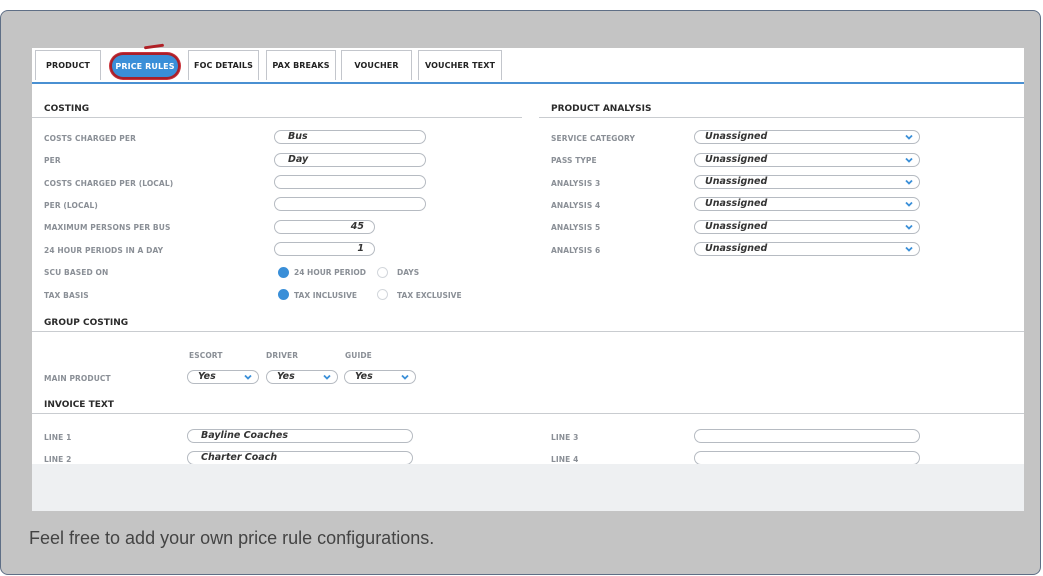 This screenshot has height=576, width=1043. What do you see at coordinates (565, 459) in the screenshot?
I see `line-4-label: LINE 4` at bounding box center [565, 459].